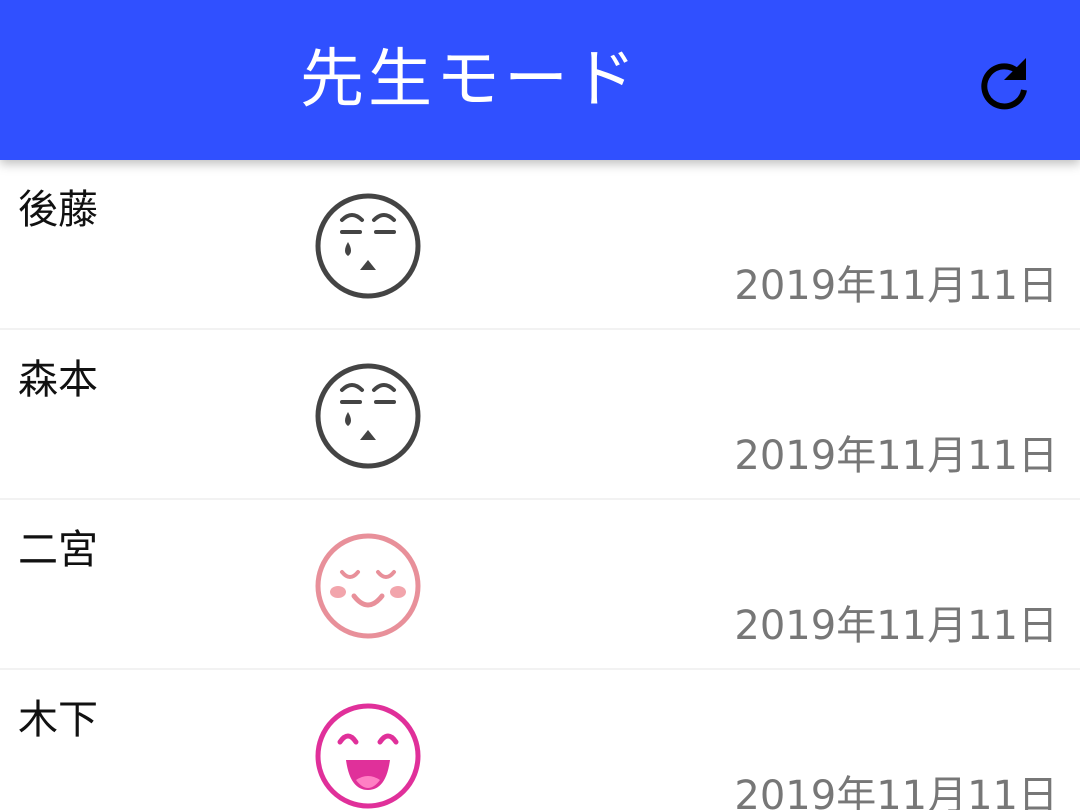 Image resolution: width=1080 pixels, height=810 pixels. I want to click on student-name: 二宮, so click(58, 550).